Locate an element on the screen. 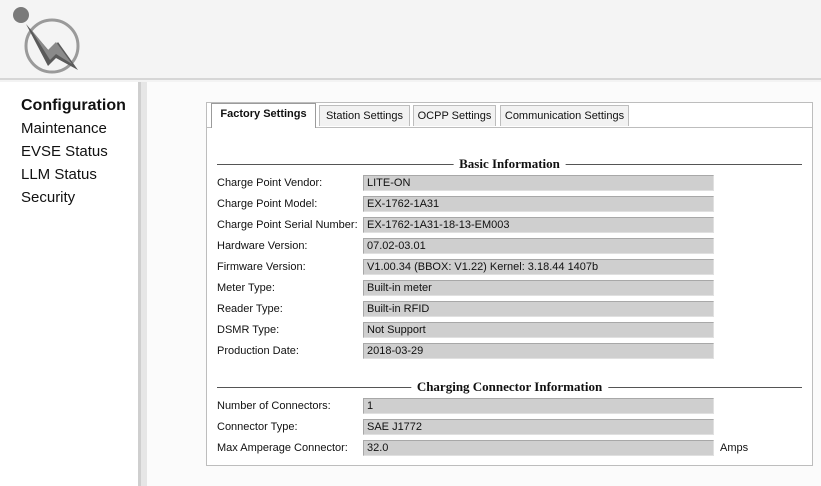 Image resolution: width=821 pixels, height=486 pixels. field-label: Production Date: is located at coordinates (258, 351).